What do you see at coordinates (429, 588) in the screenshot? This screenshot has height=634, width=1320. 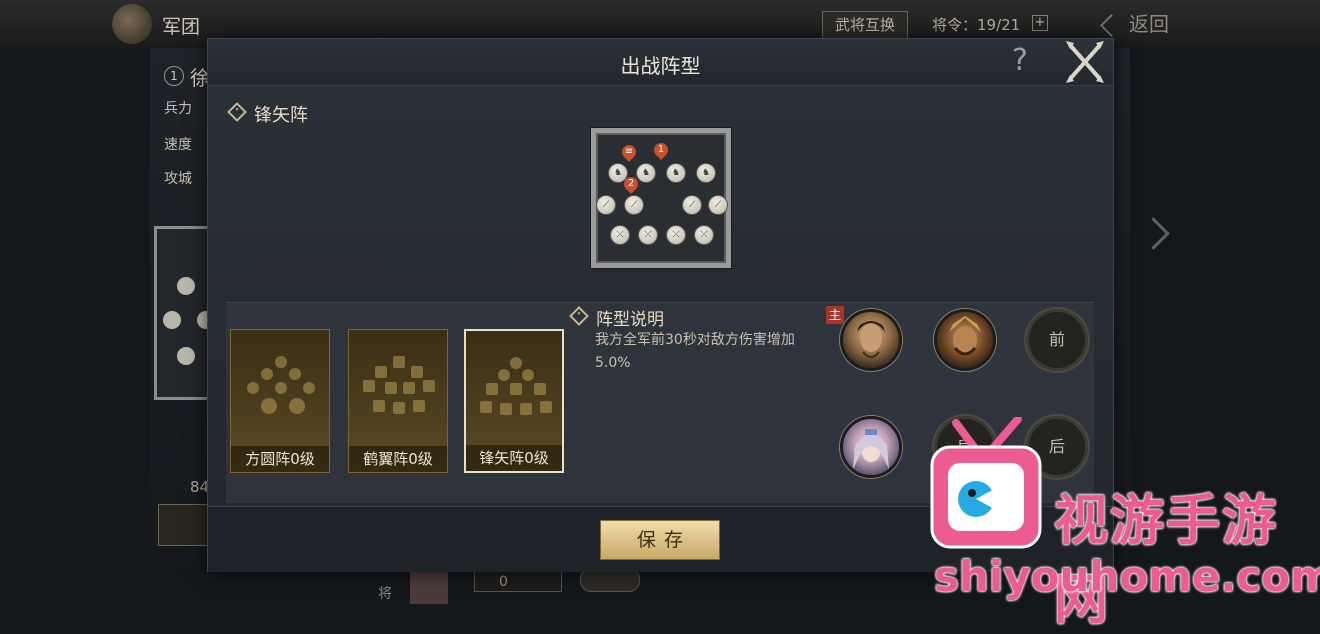 I see `bottom-avatar` at bounding box center [429, 588].